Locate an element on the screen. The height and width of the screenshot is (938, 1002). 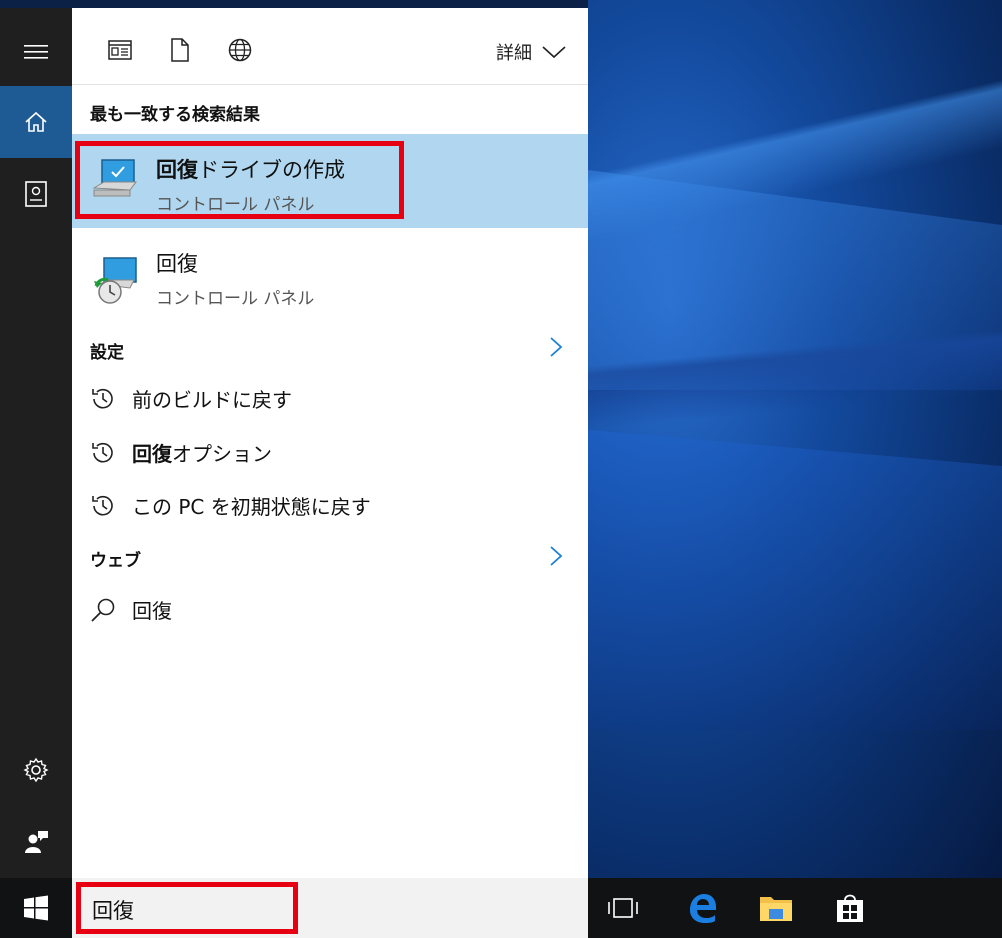
feedback-icon is located at coordinates (36, 842).